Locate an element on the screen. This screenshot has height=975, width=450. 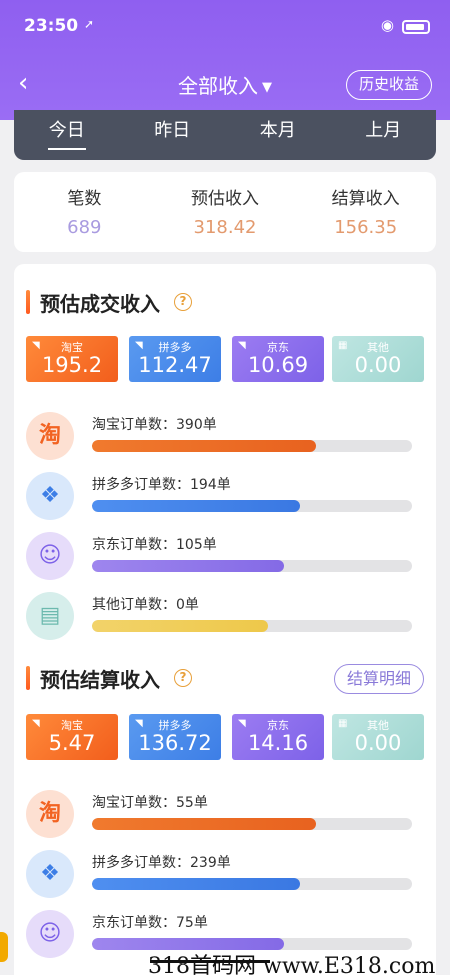
status-bar: 23:50 ➚ ◉ is located at coordinates (227, 28).